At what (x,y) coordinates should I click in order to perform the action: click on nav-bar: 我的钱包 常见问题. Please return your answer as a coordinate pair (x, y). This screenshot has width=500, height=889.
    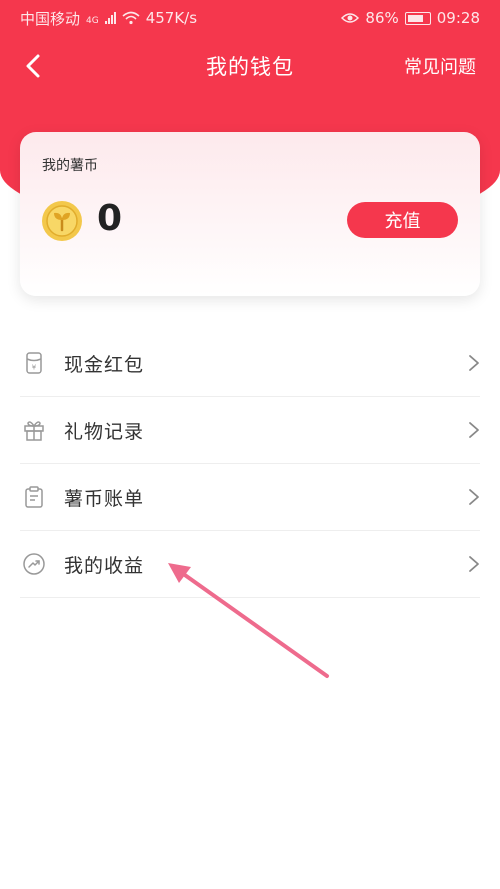
    Looking at the image, I should click on (250, 66).